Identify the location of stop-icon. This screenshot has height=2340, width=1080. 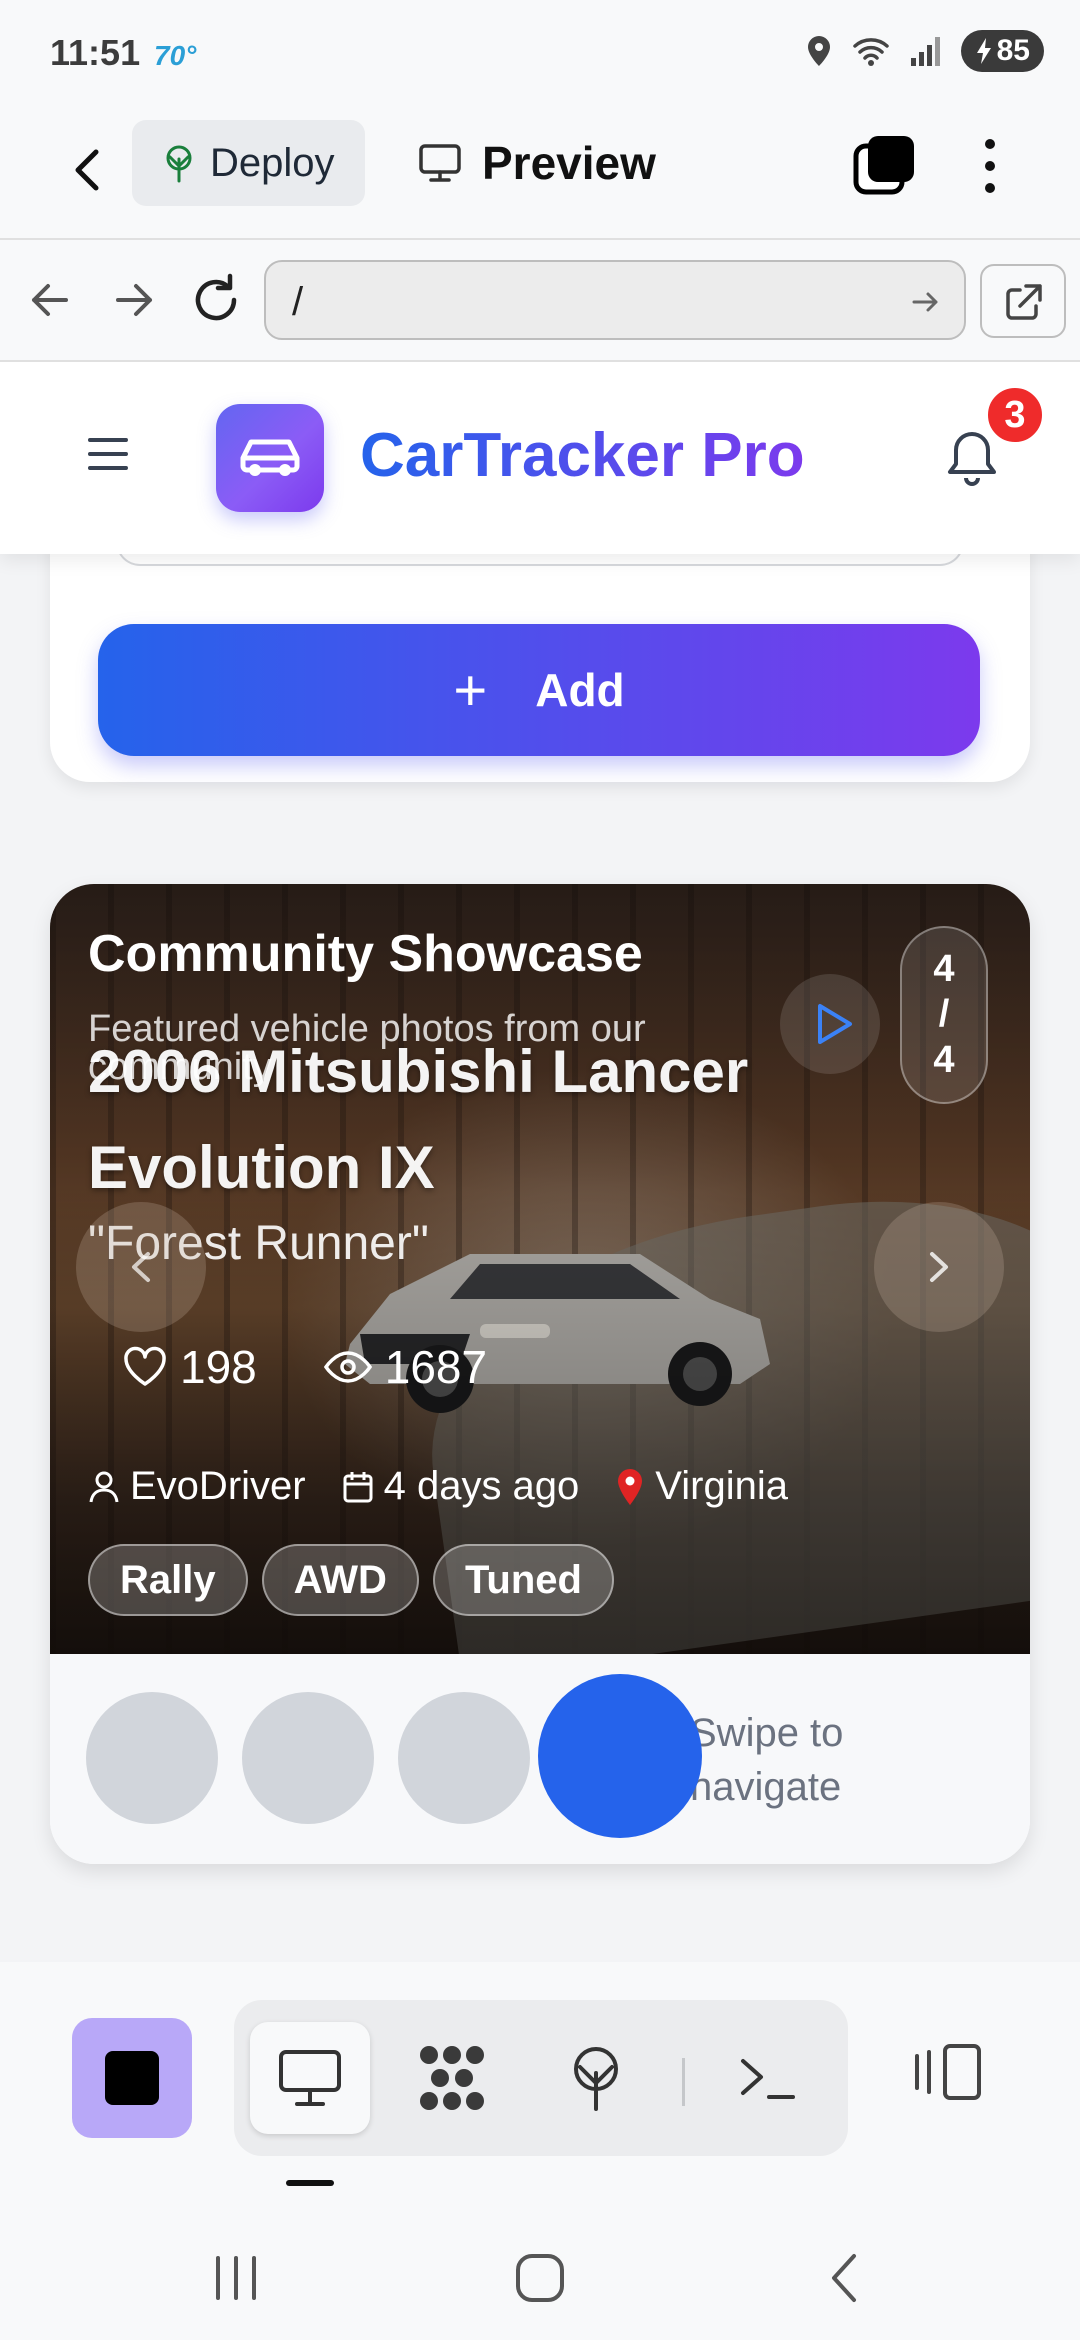
(132, 2078).